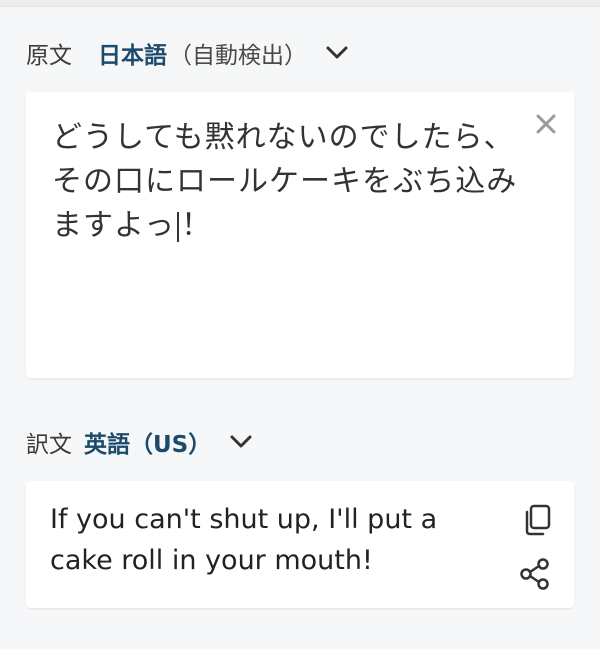 The height and width of the screenshot is (649, 600). I want to click on target-label: 訳文, so click(49, 445).